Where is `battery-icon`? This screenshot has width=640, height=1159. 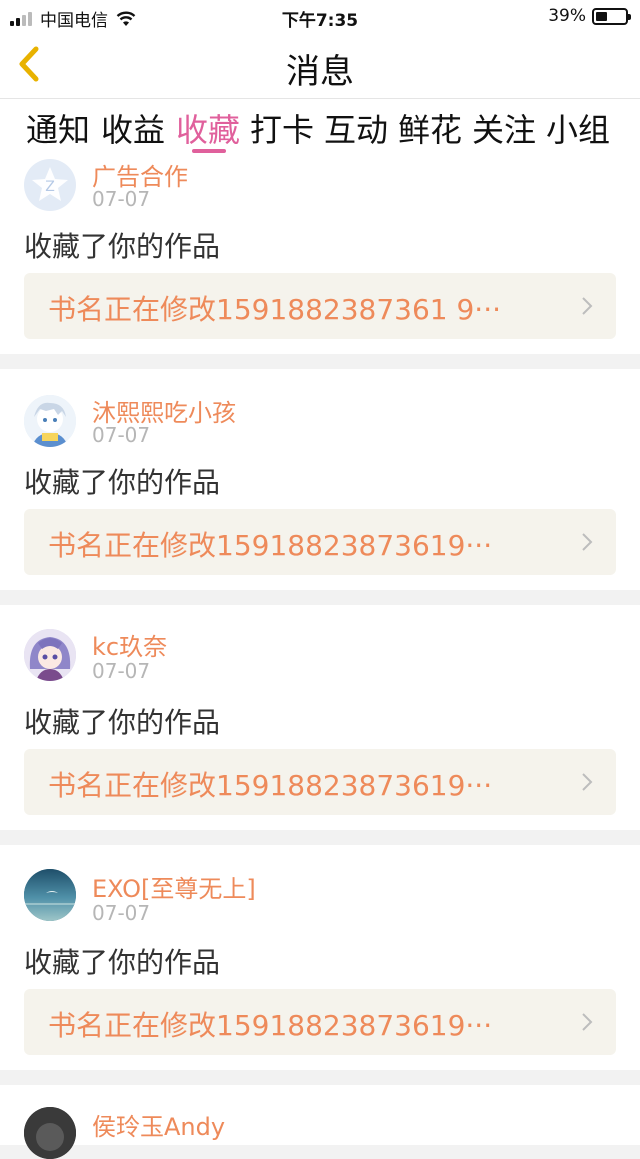
battery-icon is located at coordinates (611, 16).